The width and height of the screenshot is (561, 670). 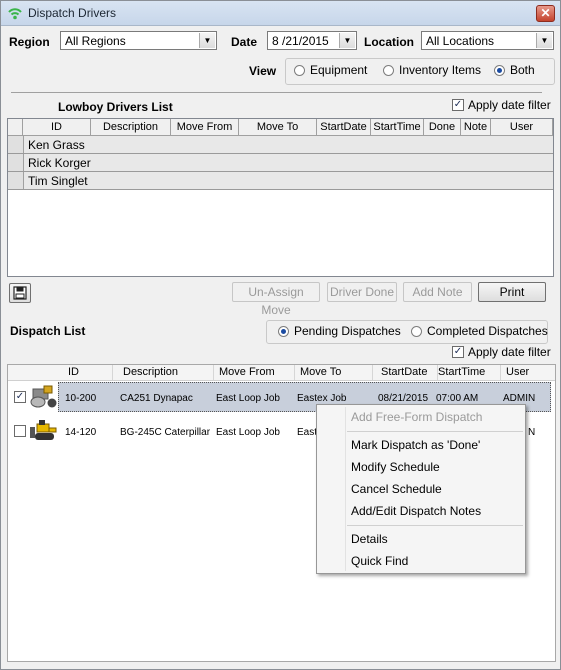 What do you see at coordinates (43, 396) in the screenshot?
I see `roller-compactor-icon` at bounding box center [43, 396].